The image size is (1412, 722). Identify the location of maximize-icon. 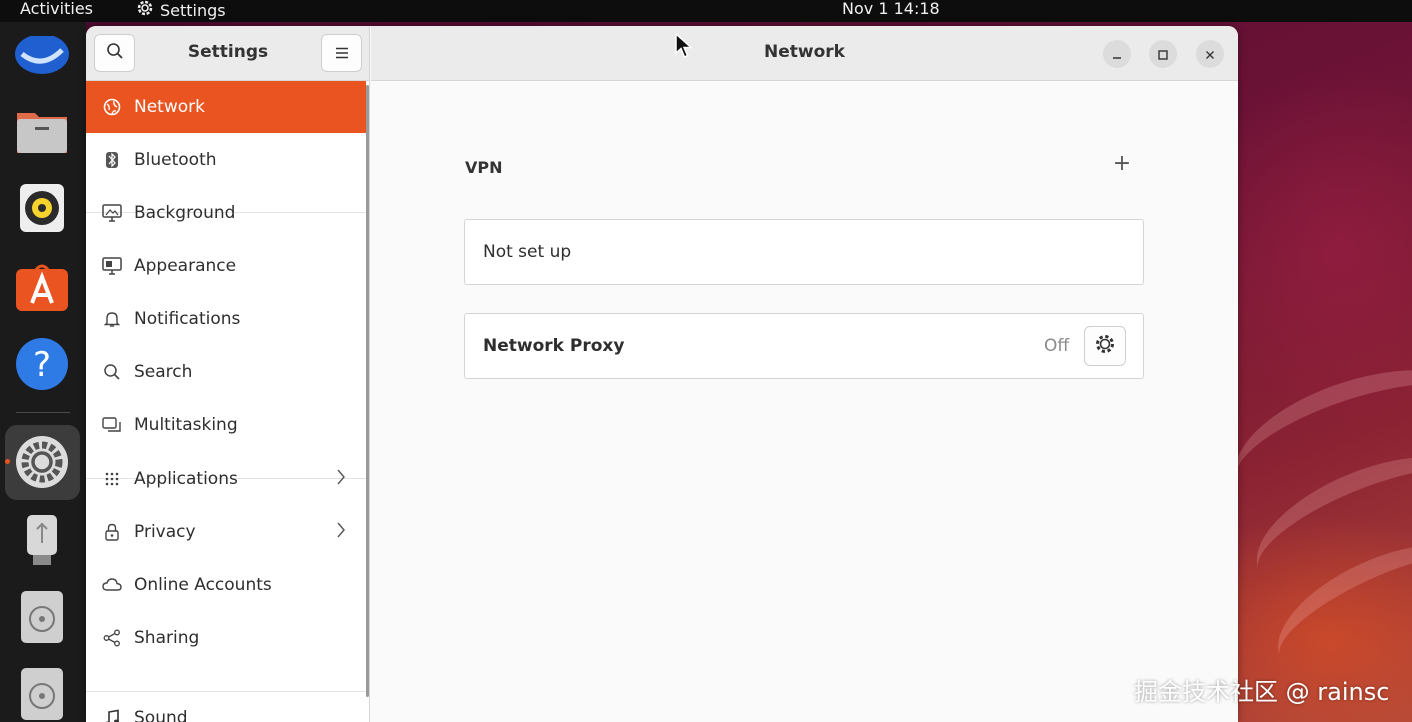
(1163, 54).